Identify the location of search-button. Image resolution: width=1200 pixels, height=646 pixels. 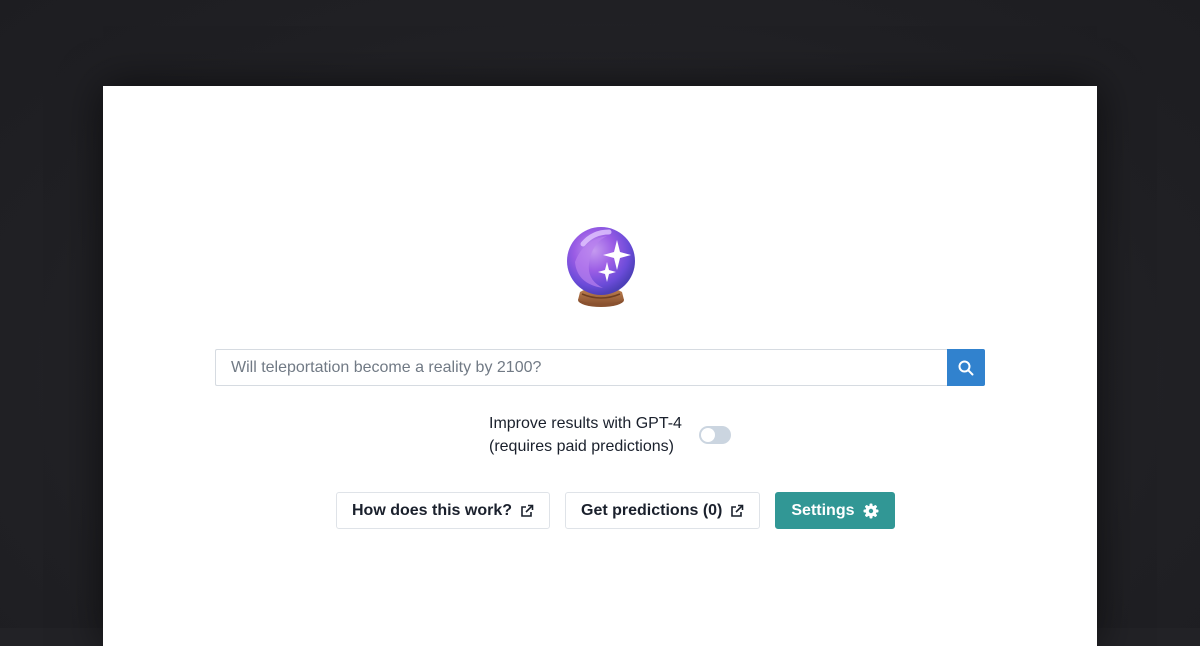
(966, 367).